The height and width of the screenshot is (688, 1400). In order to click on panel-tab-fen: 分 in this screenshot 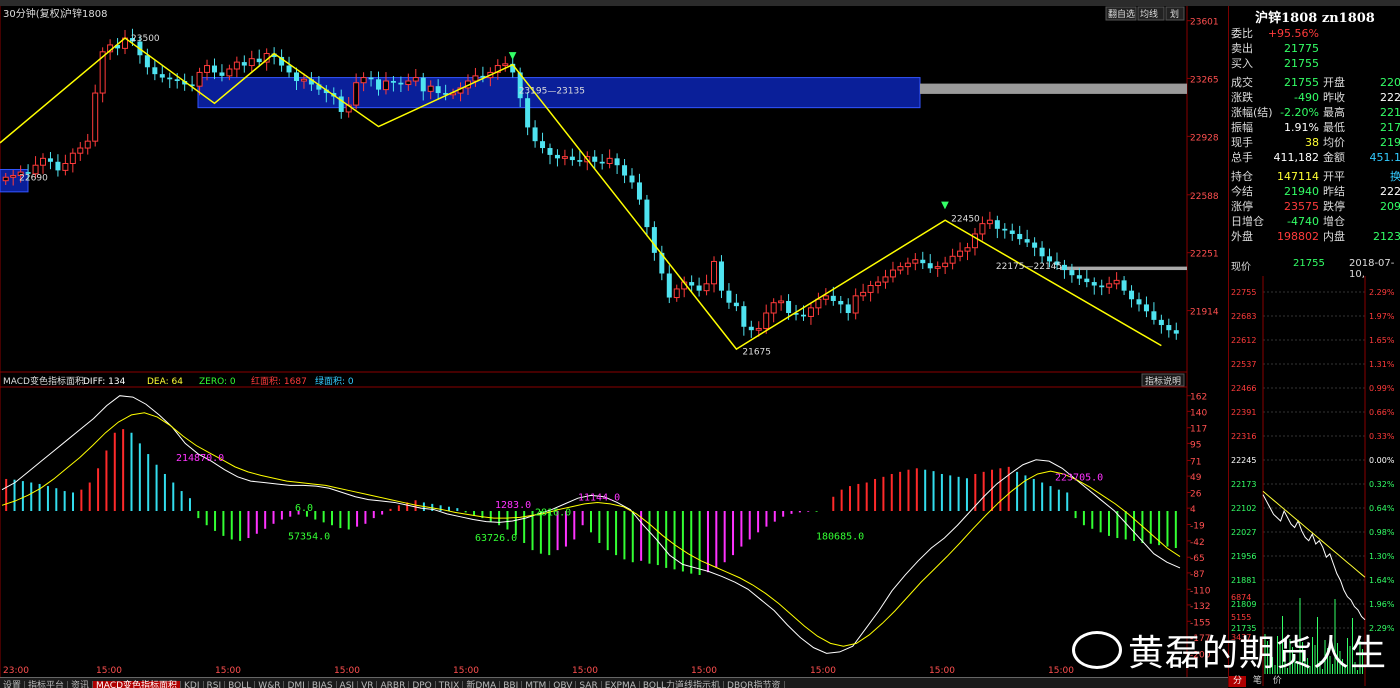, I will do `click(1237, 681)`.